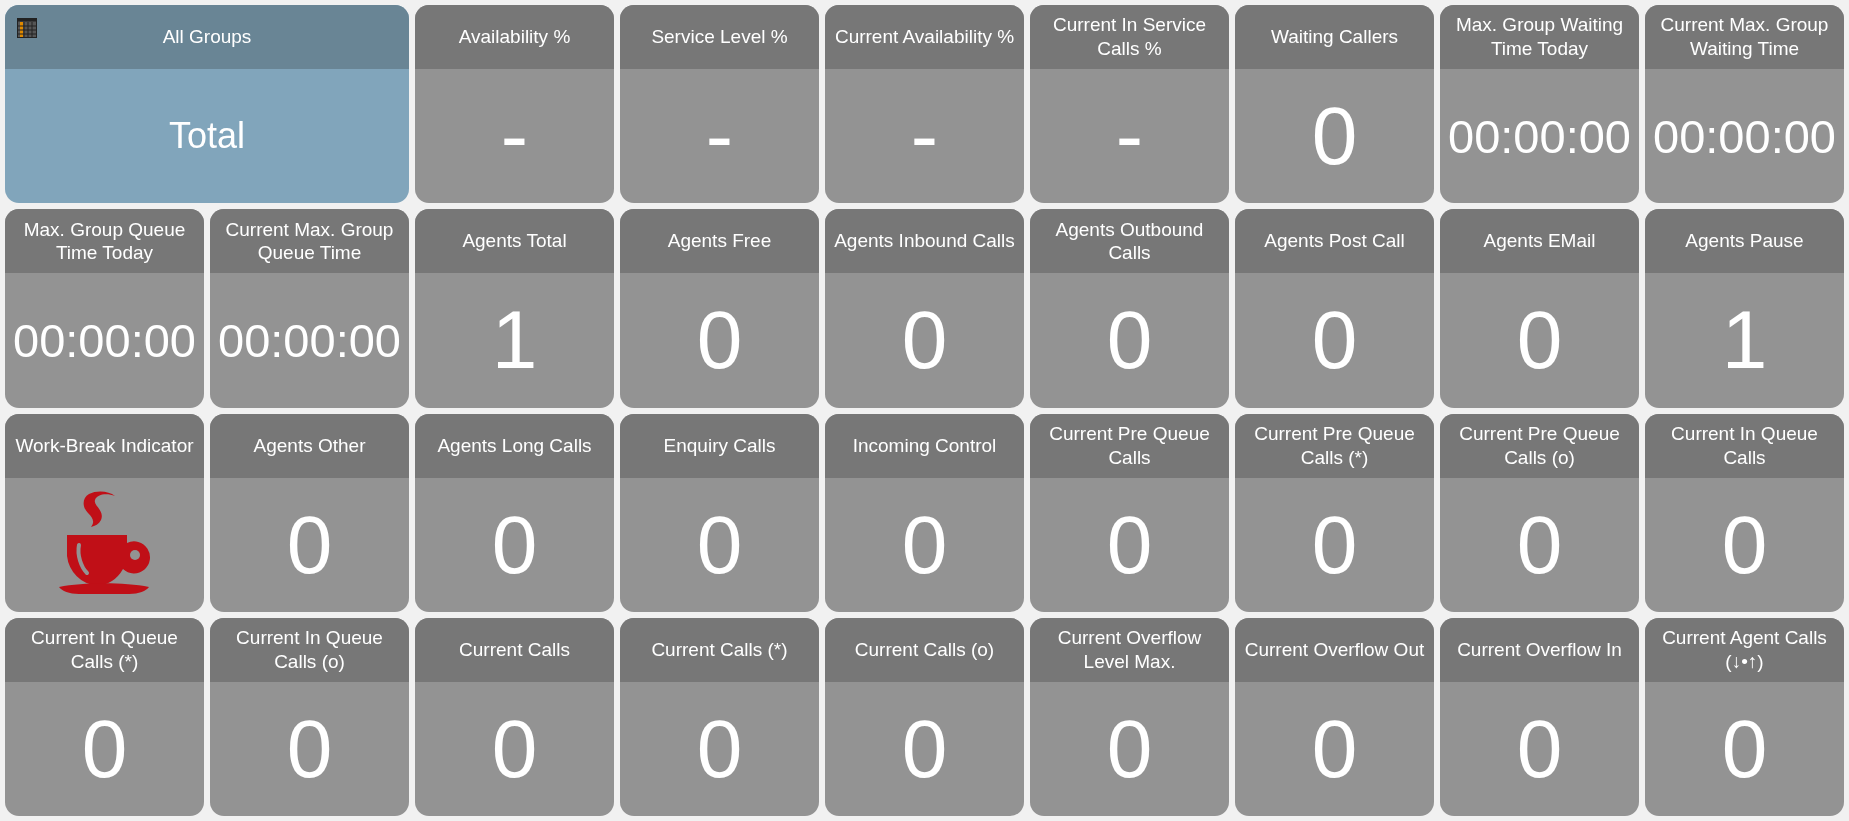 This screenshot has width=1849, height=821. What do you see at coordinates (1129, 241) in the screenshot?
I see `tile-title: Agents Outbound Calls` at bounding box center [1129, 241].